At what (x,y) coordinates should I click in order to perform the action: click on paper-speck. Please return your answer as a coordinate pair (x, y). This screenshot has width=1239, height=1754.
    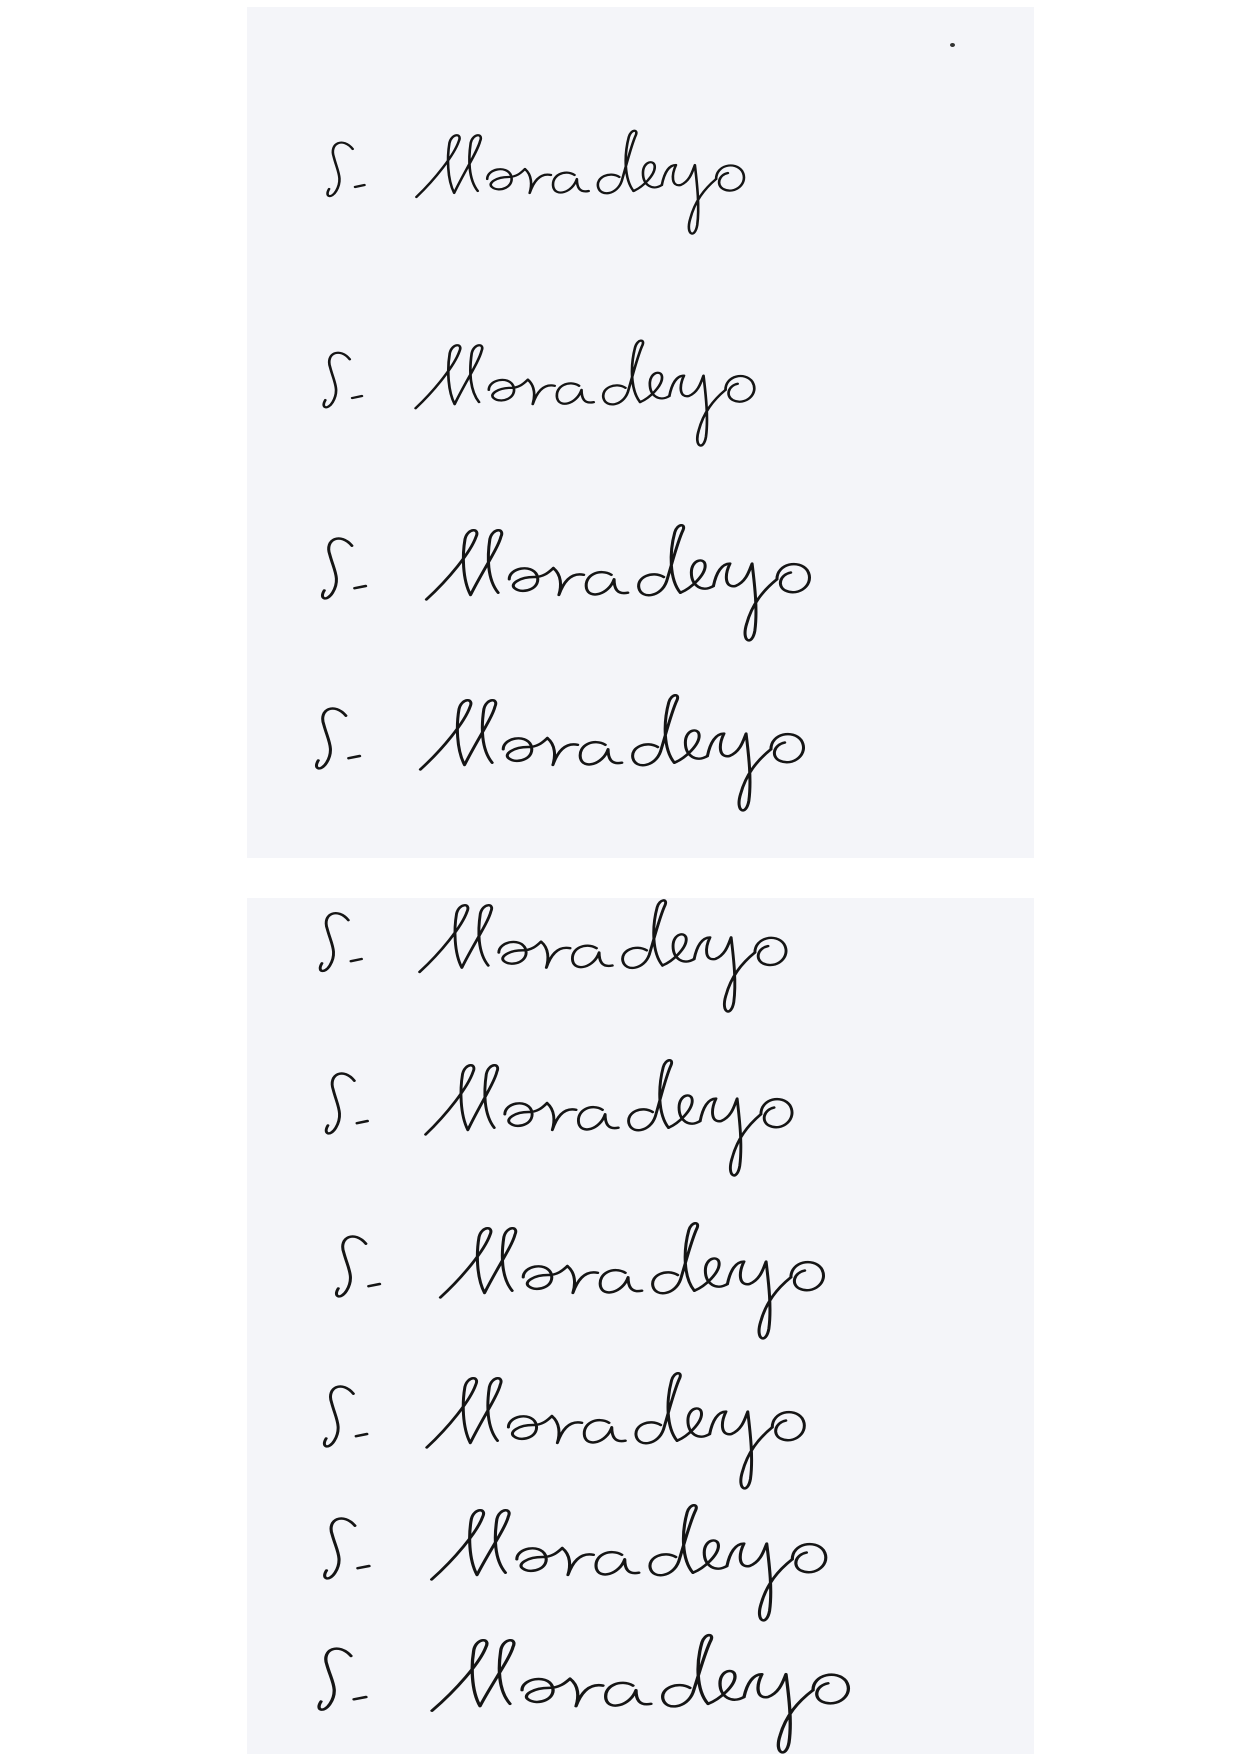
    Looking at the image, I should click on (952, 45).